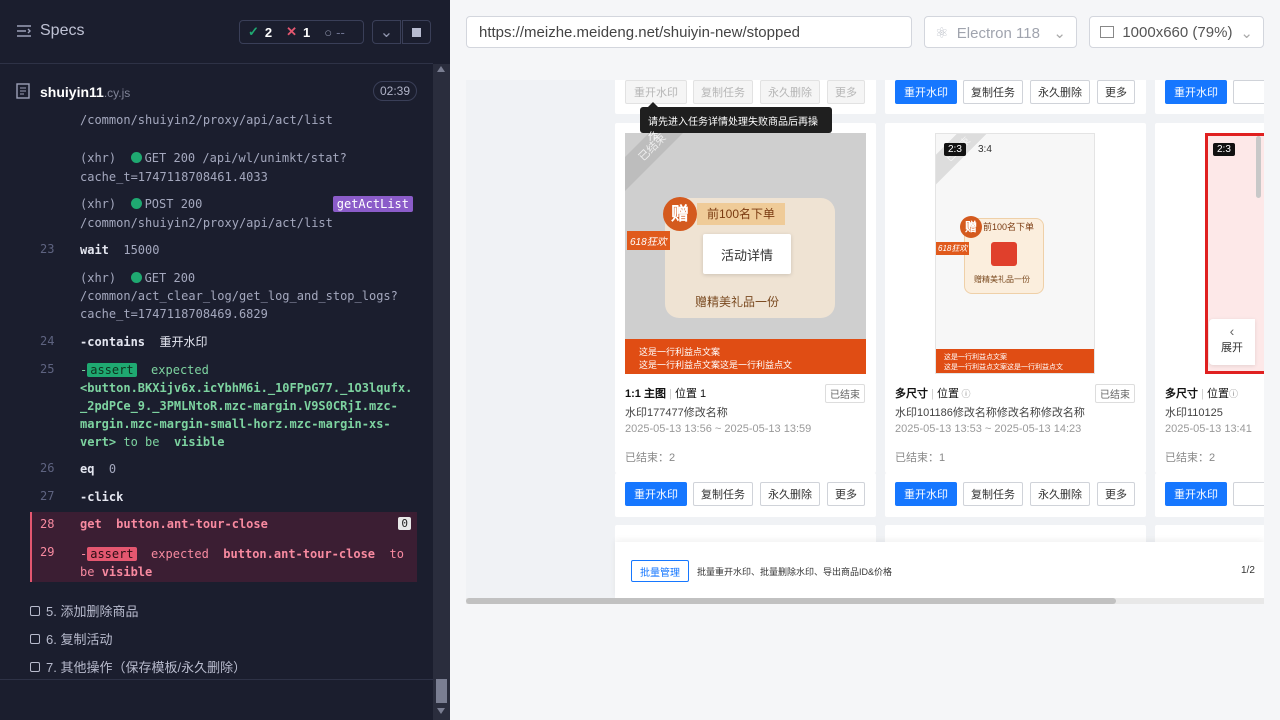  What do you see at coordinates (292, 31) in the screenshot?
I see `cross-icon: ✕` at bounding box center [292, 31].